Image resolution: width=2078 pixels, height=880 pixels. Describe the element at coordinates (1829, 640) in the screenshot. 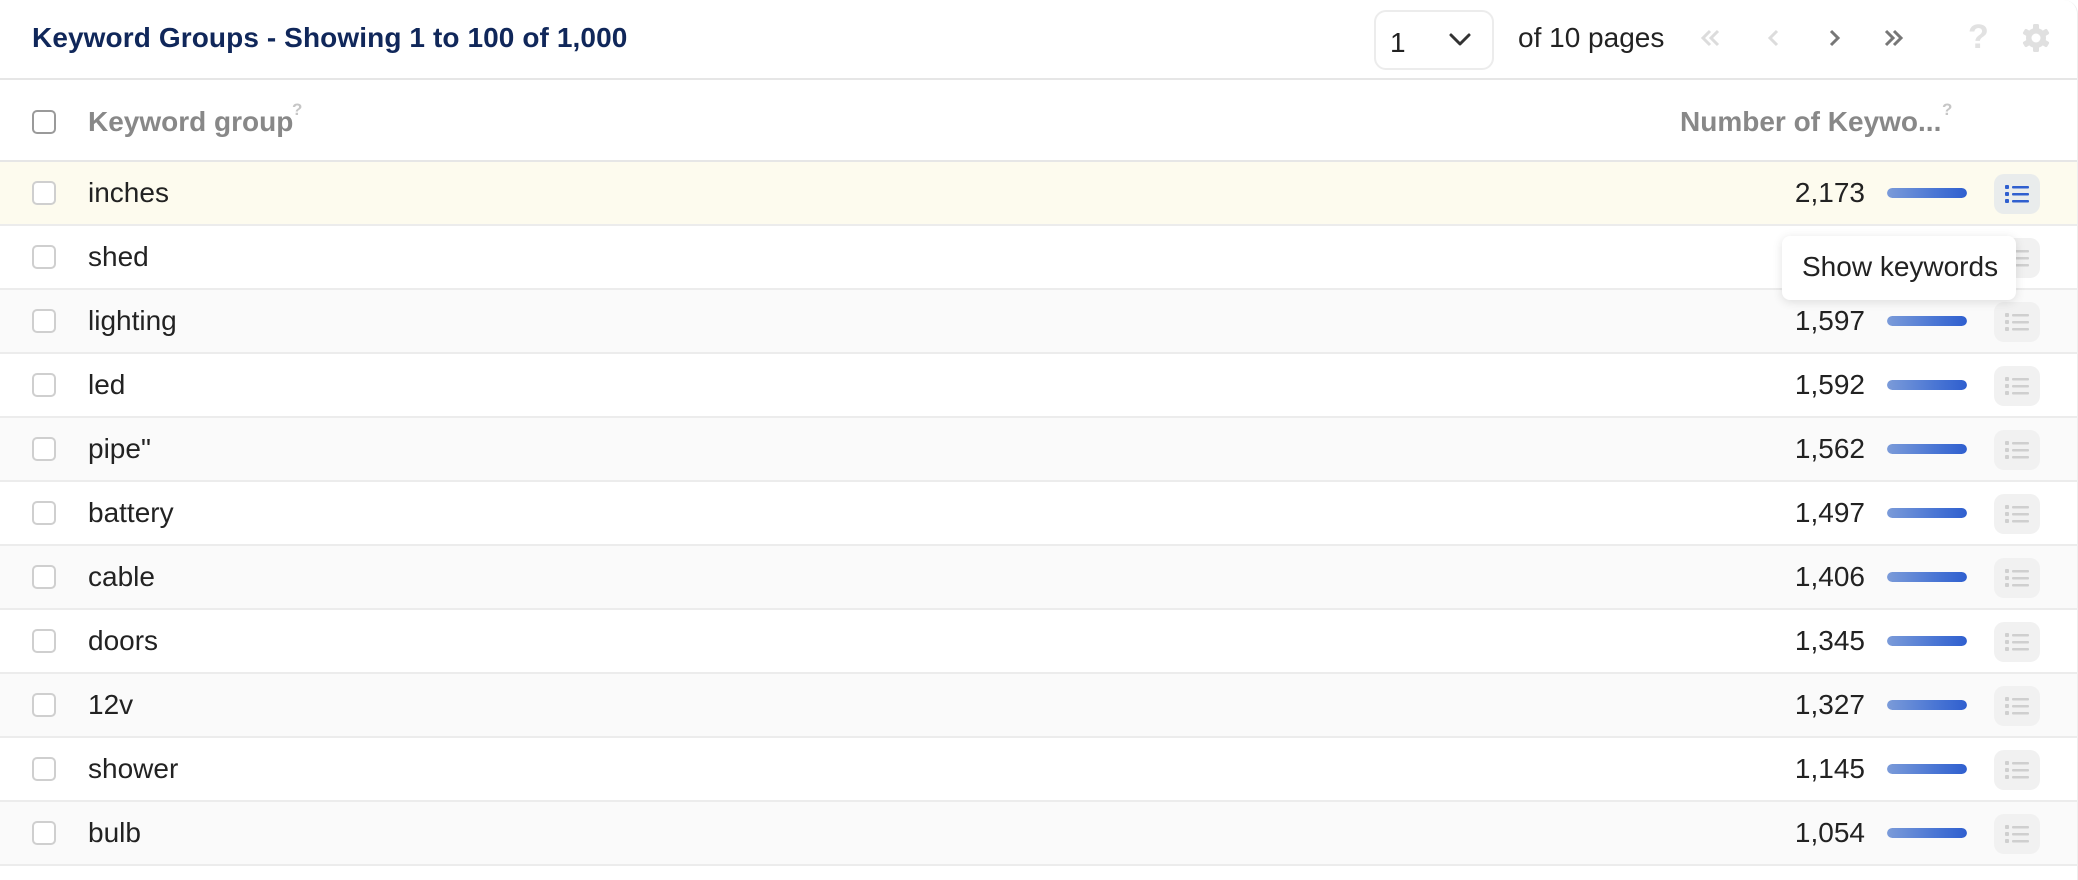

I see `keyword-count: 1,345` at that location.